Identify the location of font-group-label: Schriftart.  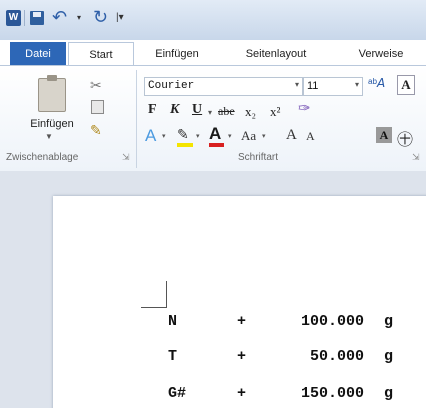
(258, 157).